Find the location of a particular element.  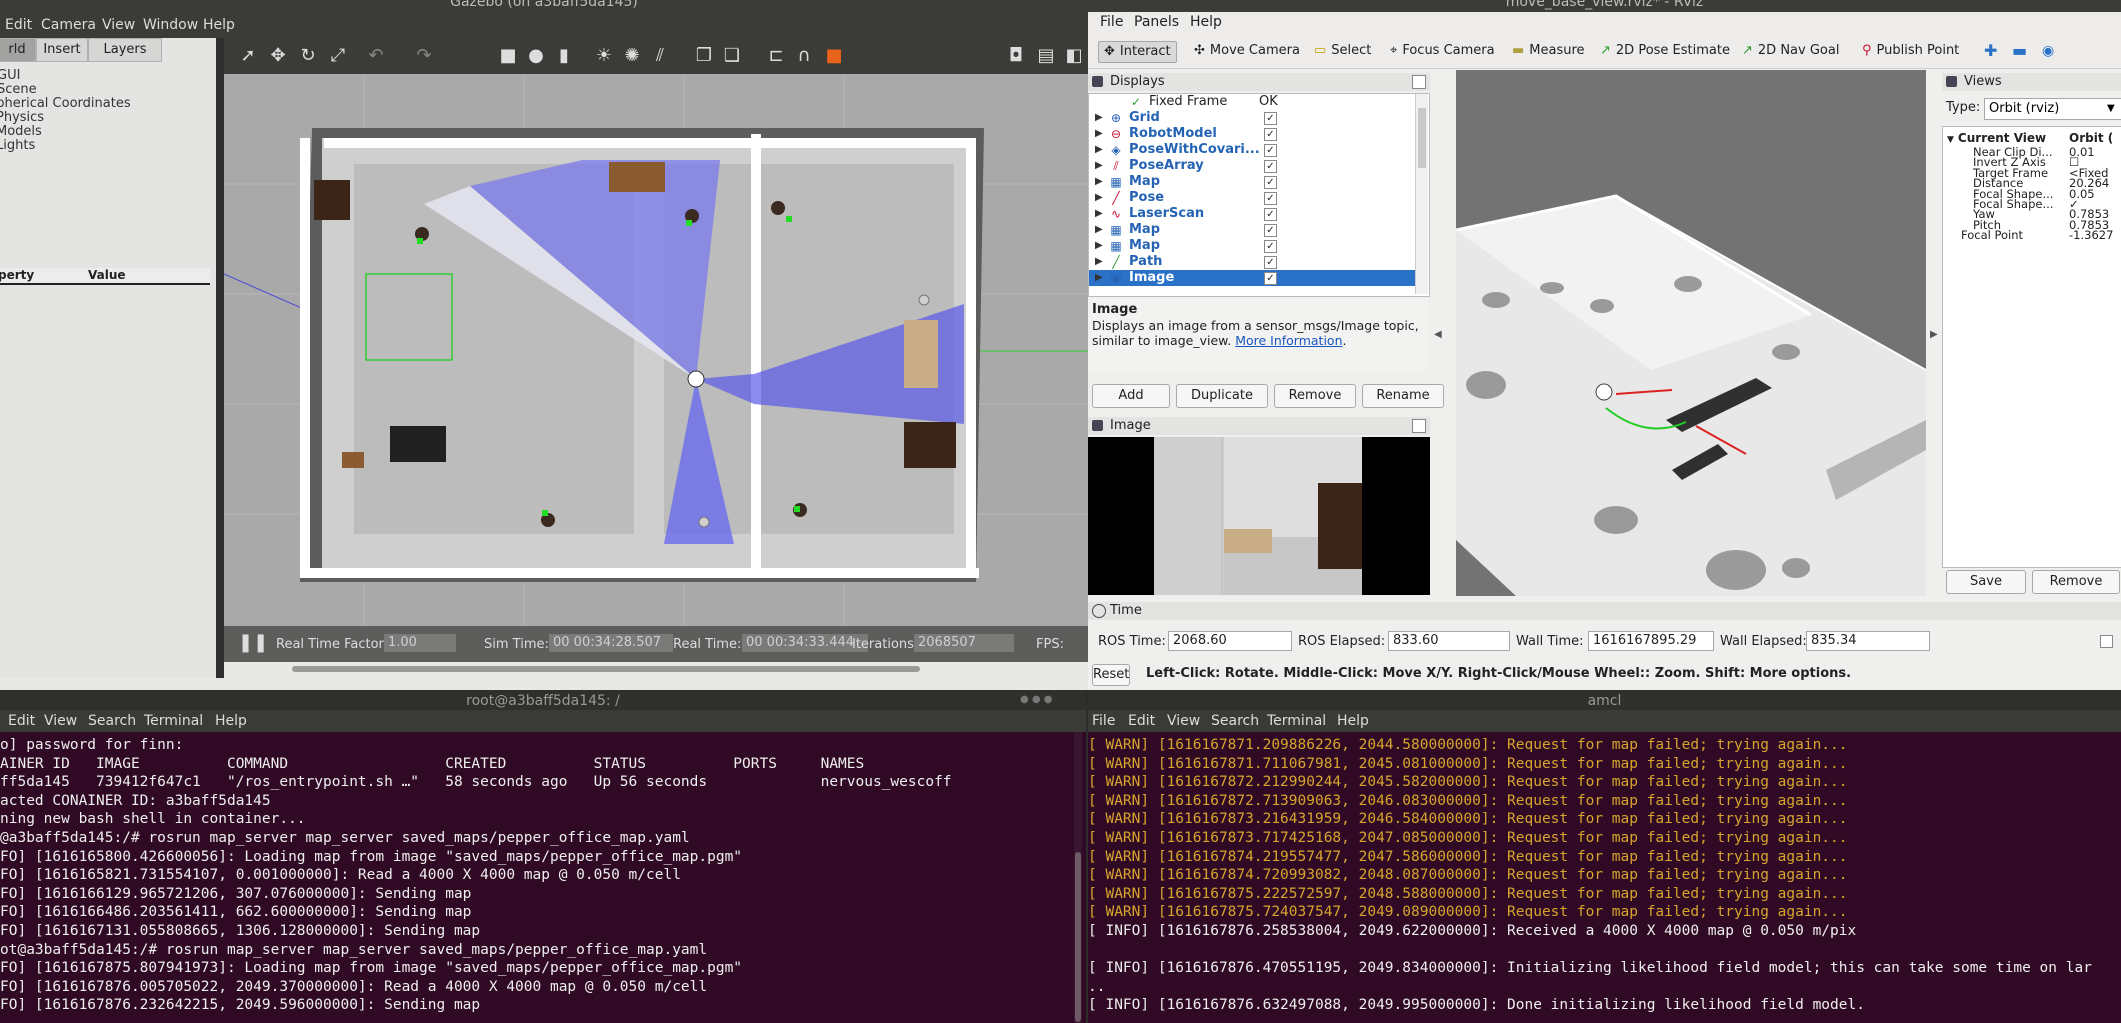

more-information-link: More Information is located at coordinates (1288, 340).